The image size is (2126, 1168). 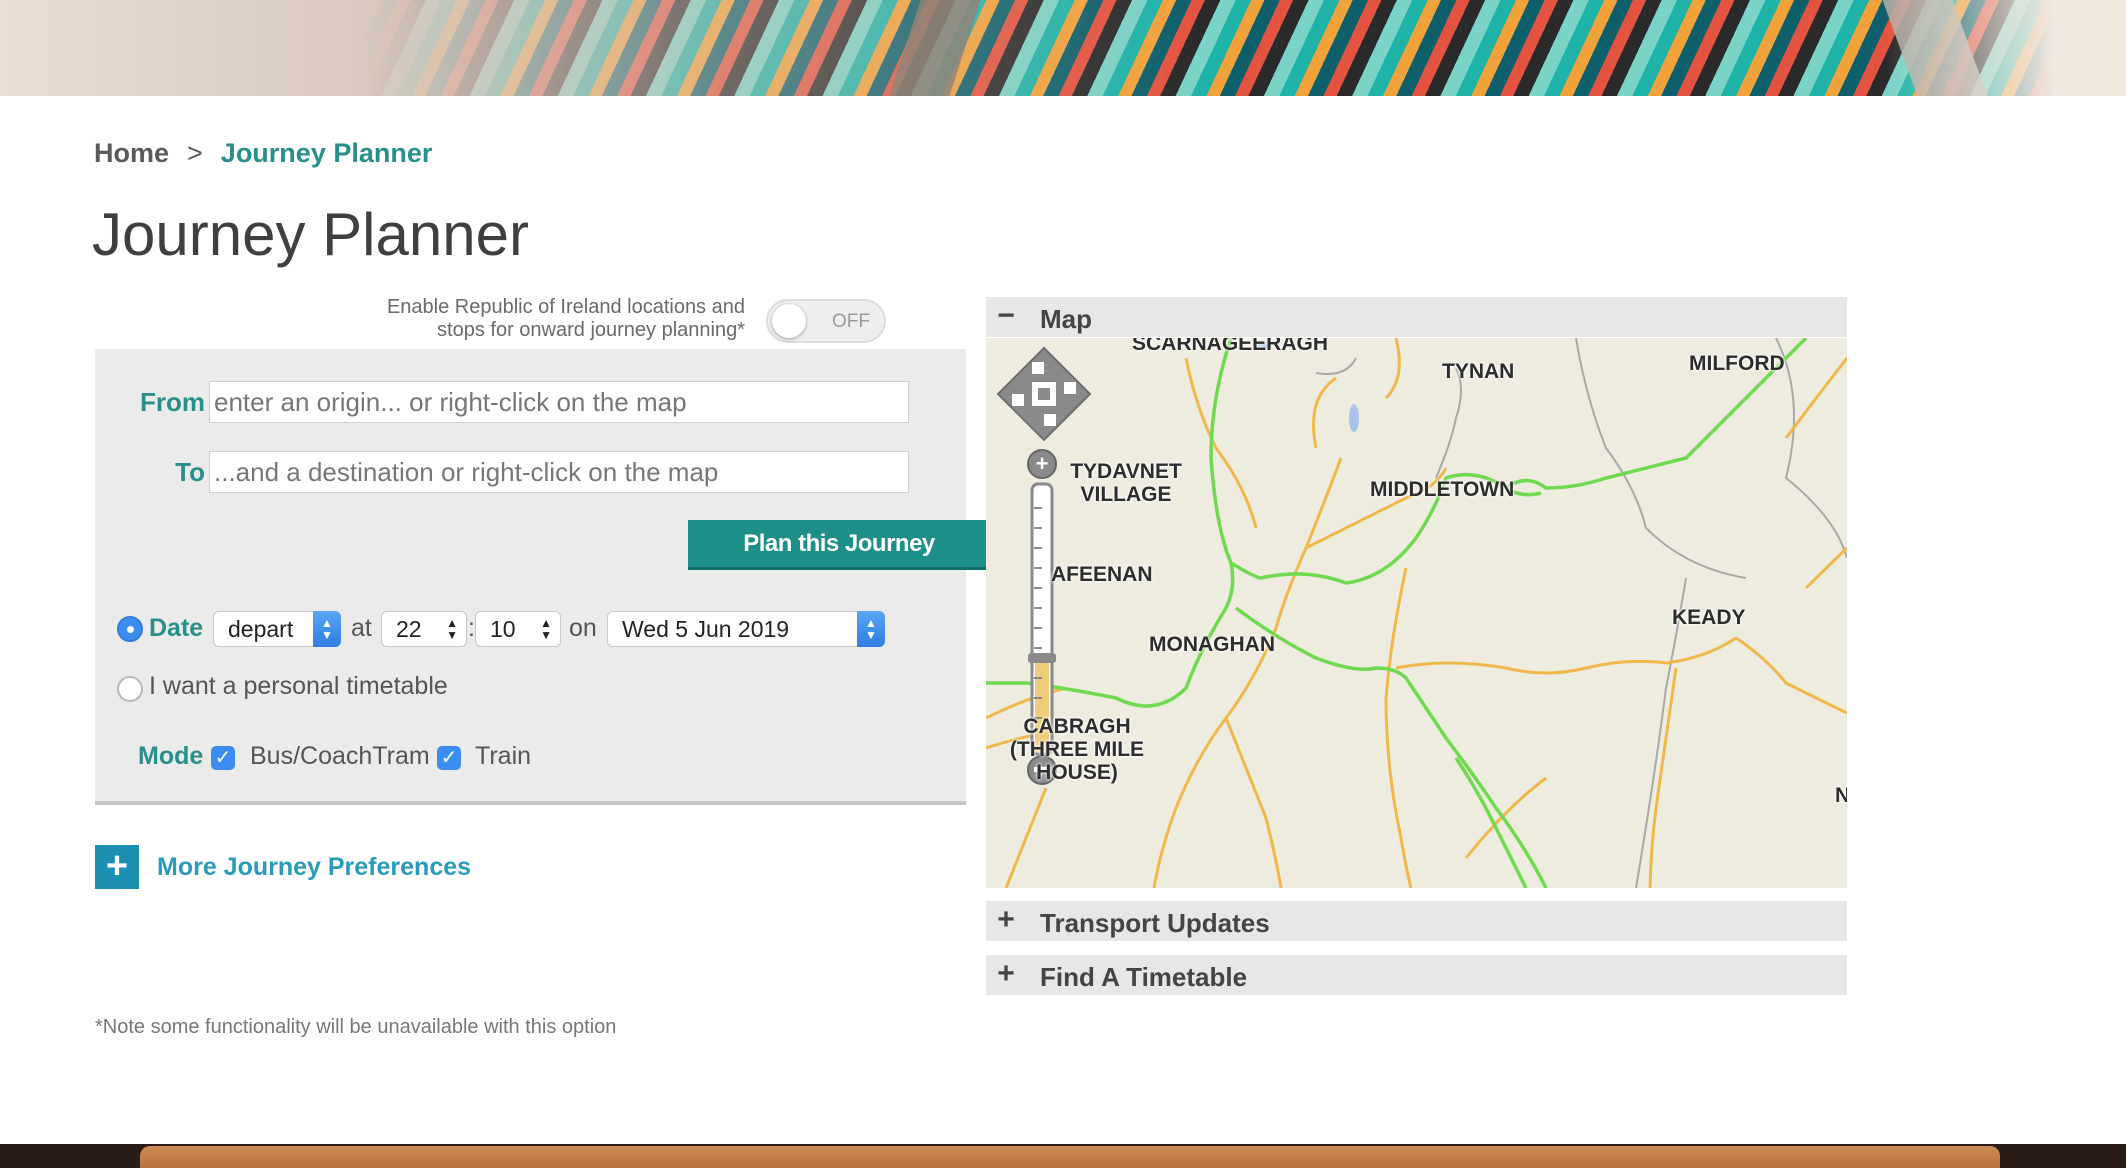 I want to click on map-label: N, so click(x=1841, y=795).